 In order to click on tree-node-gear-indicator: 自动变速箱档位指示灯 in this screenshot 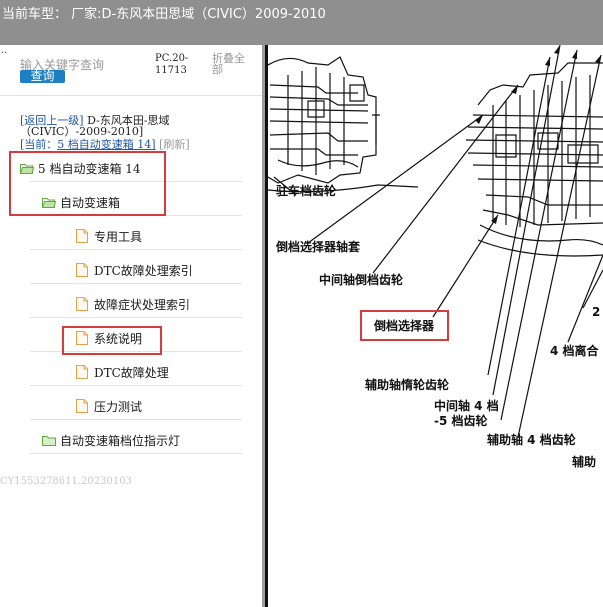, I will do `click(111, 440)`.